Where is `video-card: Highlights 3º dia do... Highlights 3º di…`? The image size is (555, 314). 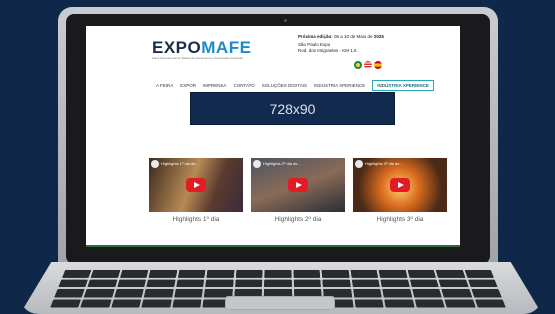
video-card: Highlights 3º dia do... Highlights 3º di… is located at coordinates (400, 190).